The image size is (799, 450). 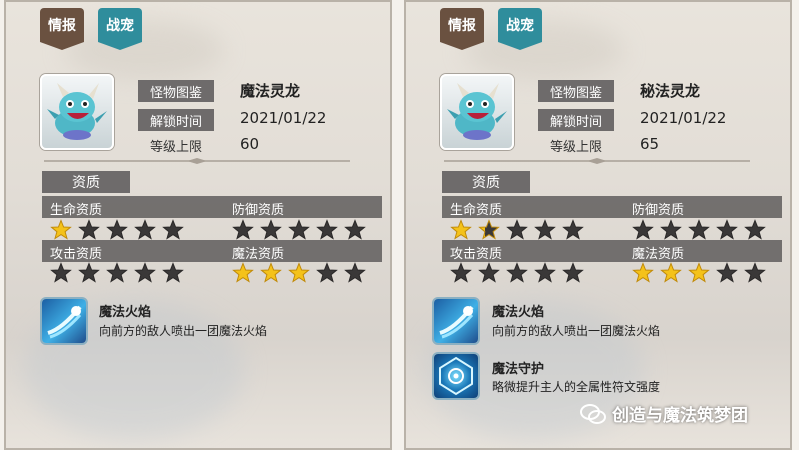 I want to click on pet-name: 秘法灵龙, so click(x=670, y=91).